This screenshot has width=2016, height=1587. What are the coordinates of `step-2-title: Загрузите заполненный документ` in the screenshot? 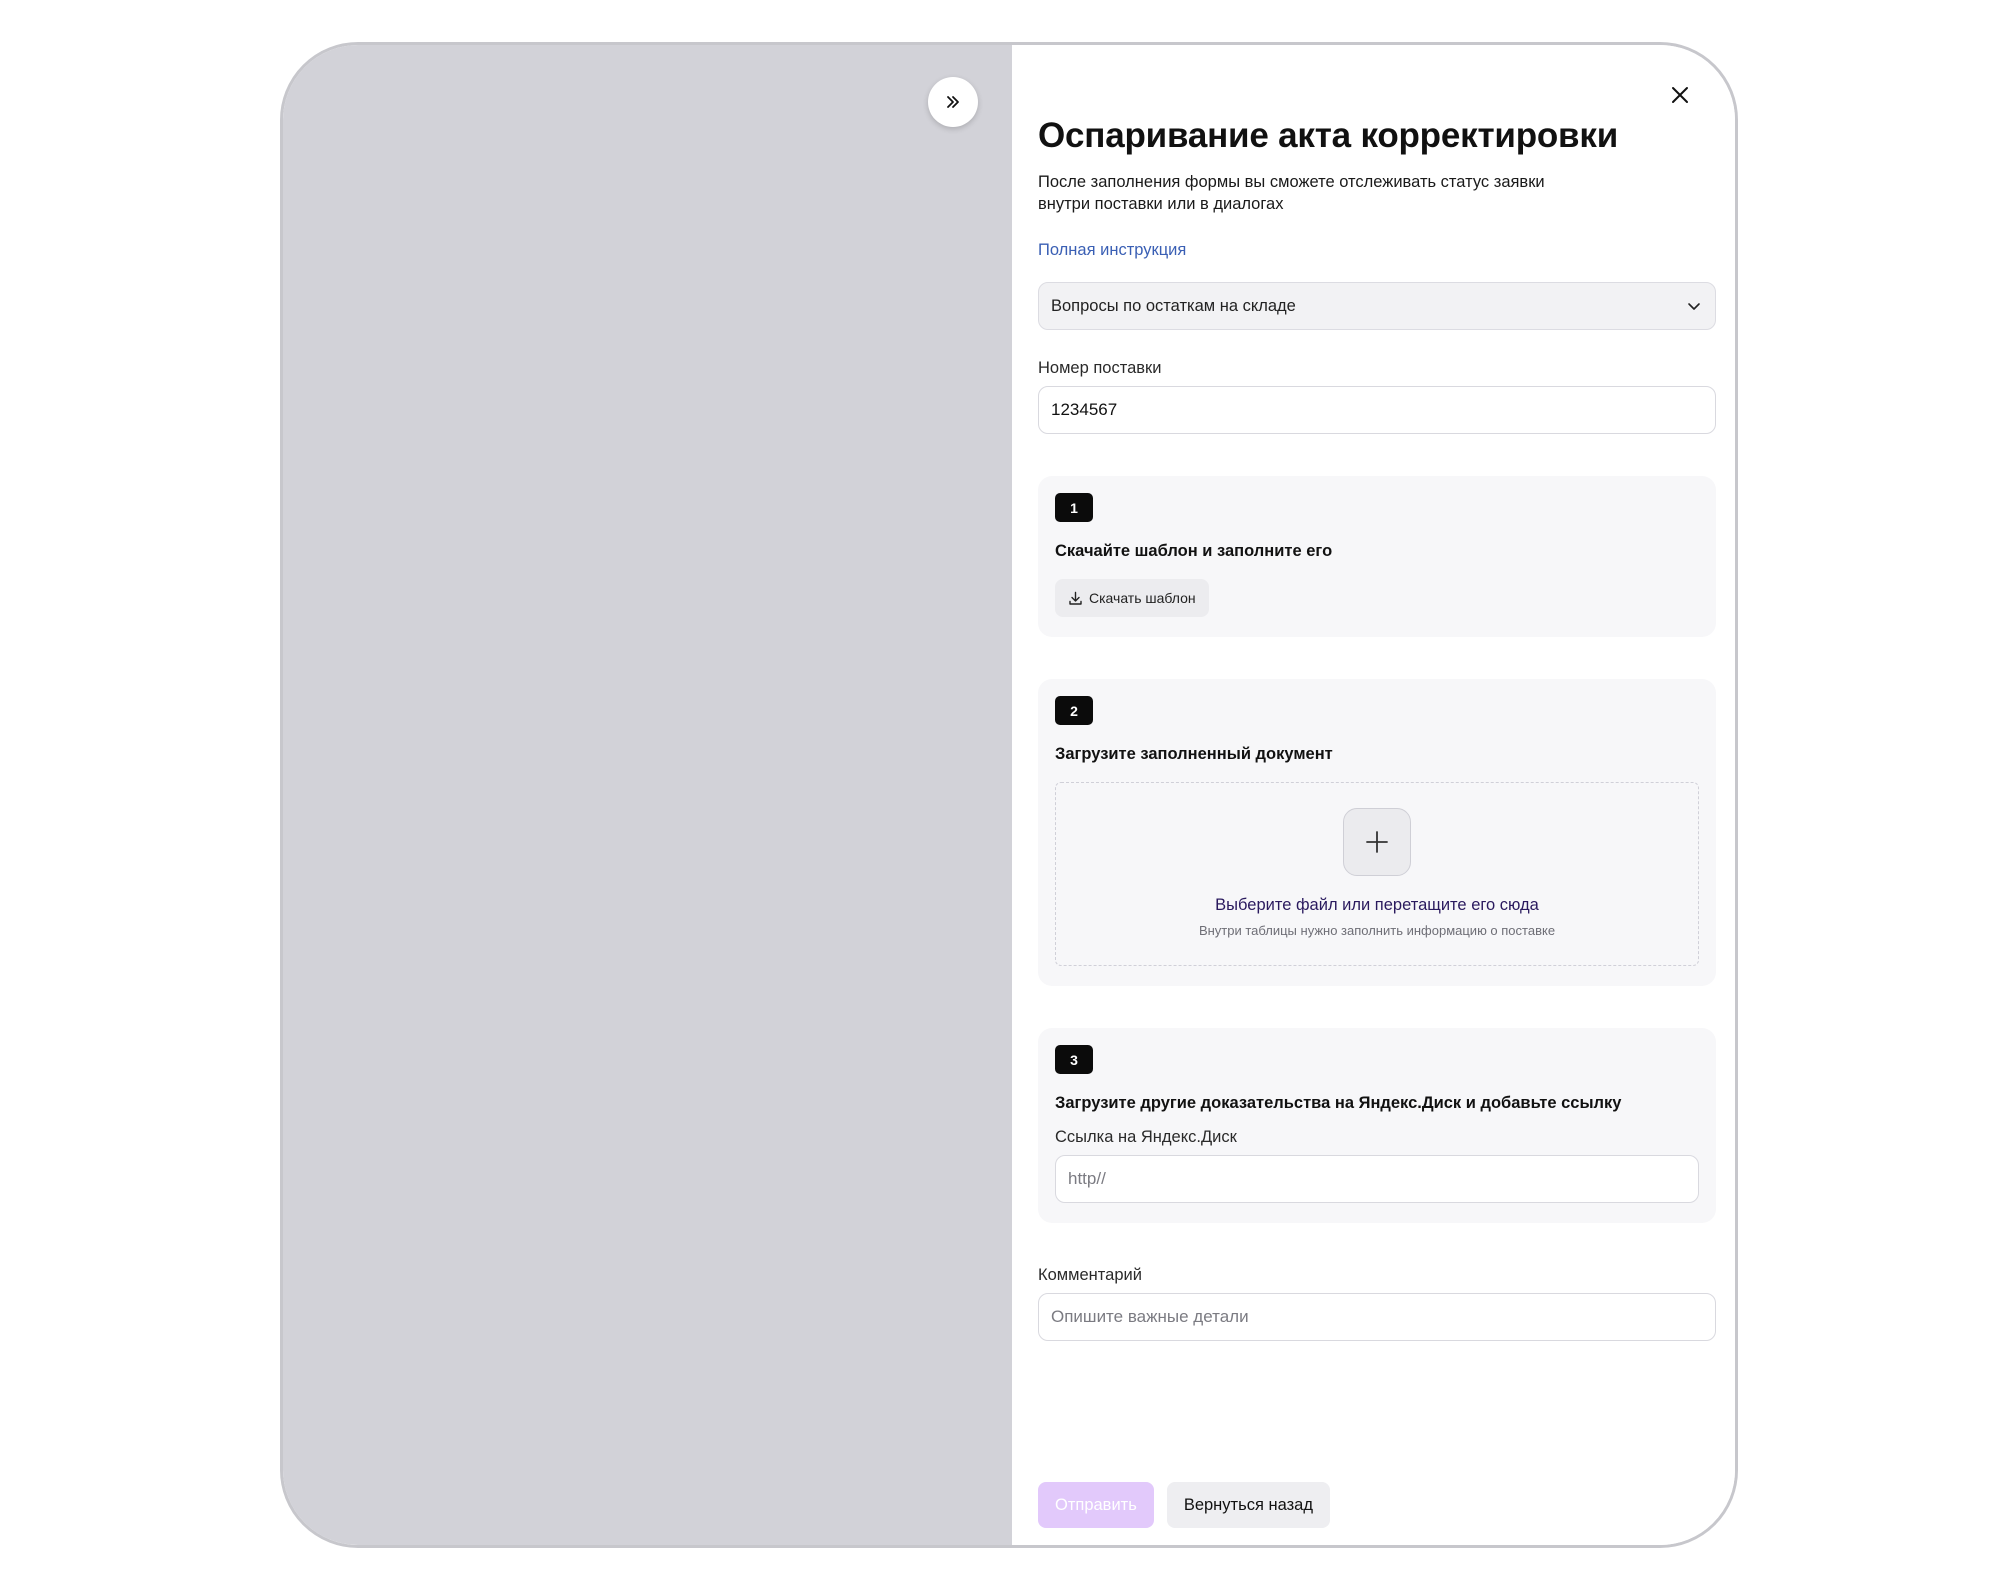 It's located at (1194, 754).